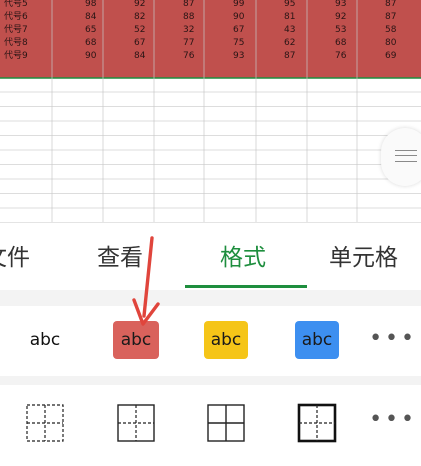  What do you see at coordinates (16, 56) in the screenshot?
I see `row-label: 代号9` at bounding box center [16, 56].